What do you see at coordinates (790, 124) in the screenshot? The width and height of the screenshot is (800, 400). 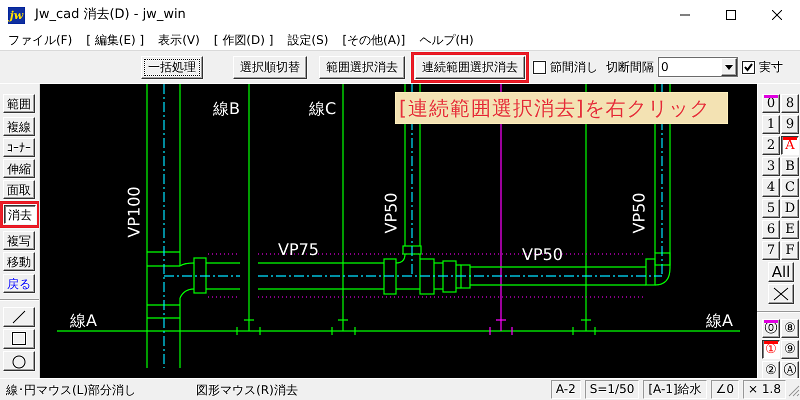 I see `layer-button: 9` at bounding box center [790, 124].